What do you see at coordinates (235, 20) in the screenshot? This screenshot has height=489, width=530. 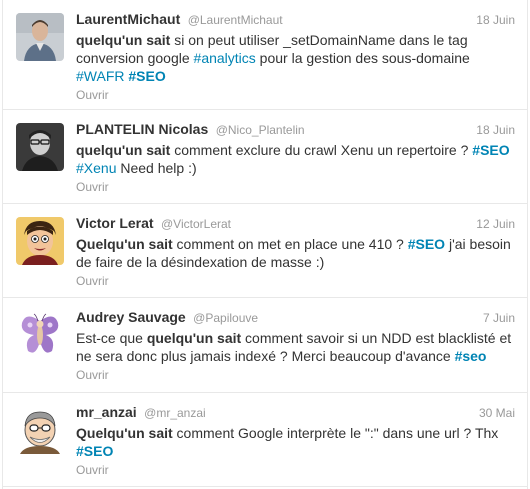 I see `author-handle: @LaurentMichaut` at bounding box center [235, 20].